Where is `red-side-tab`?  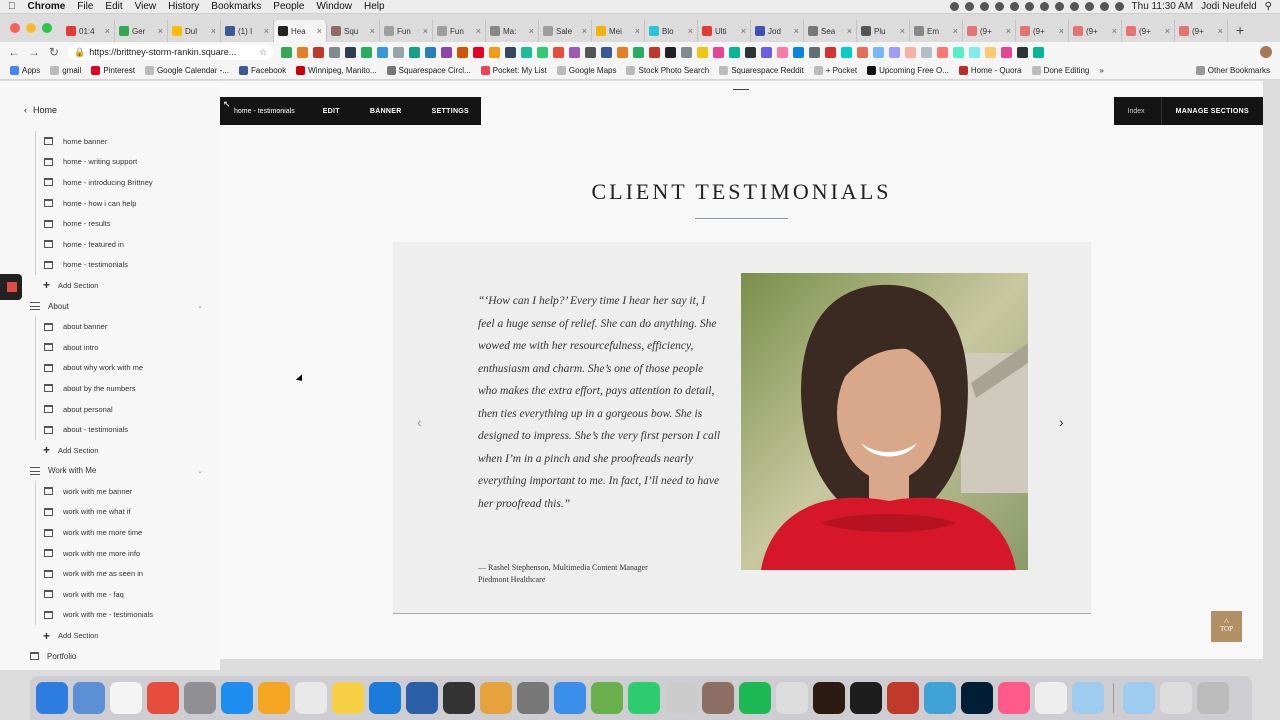
red-side-tab is located at coordinates (11, 287).